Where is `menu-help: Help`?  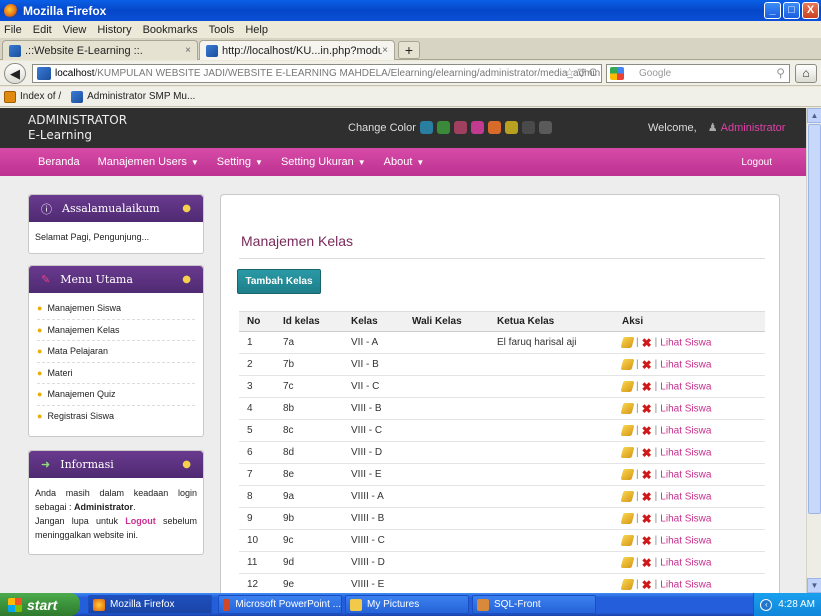
menu-help: Help is located at coordinates (256, 30).